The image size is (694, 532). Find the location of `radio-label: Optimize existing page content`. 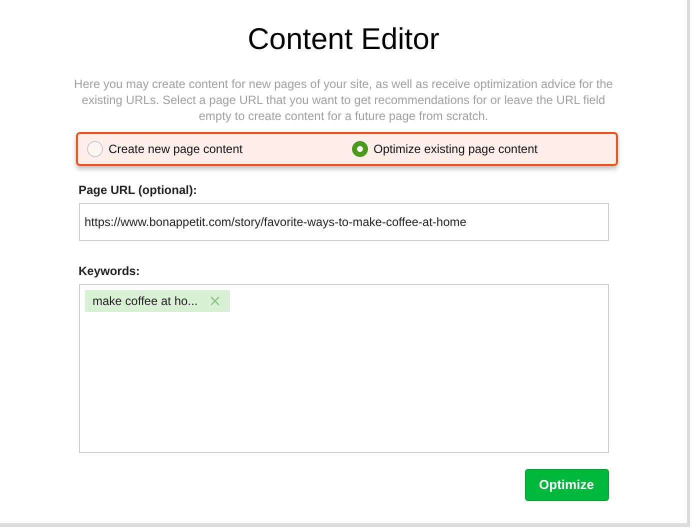

radio-label: Optimize existing page content is located at coordinates (456, 149).